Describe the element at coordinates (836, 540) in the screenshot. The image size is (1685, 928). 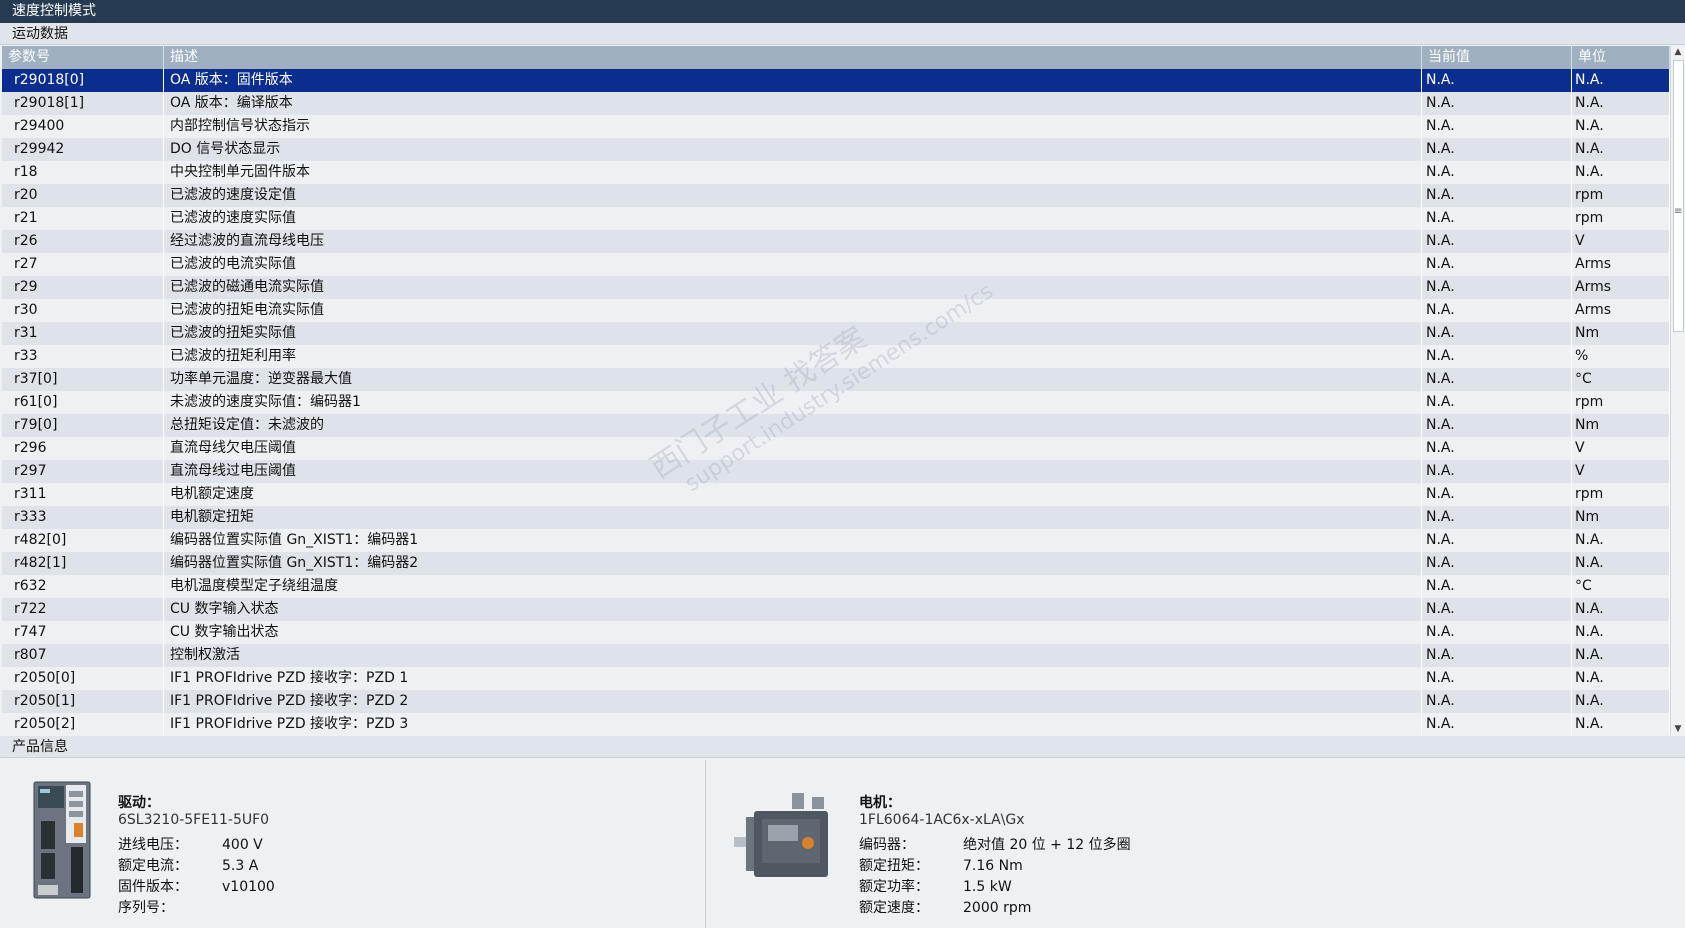
I see `table-row: r482[0] 编码器位置实际值 Gn_XIST1：编码器1 N.A. N.A.` at that location.